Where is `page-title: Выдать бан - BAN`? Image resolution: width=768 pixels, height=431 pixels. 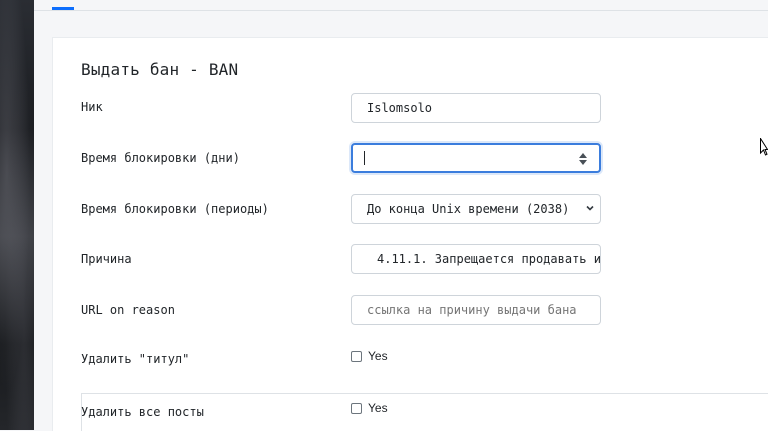
page-title: Выдать бан - BAN is located at coordinates (160, 69).